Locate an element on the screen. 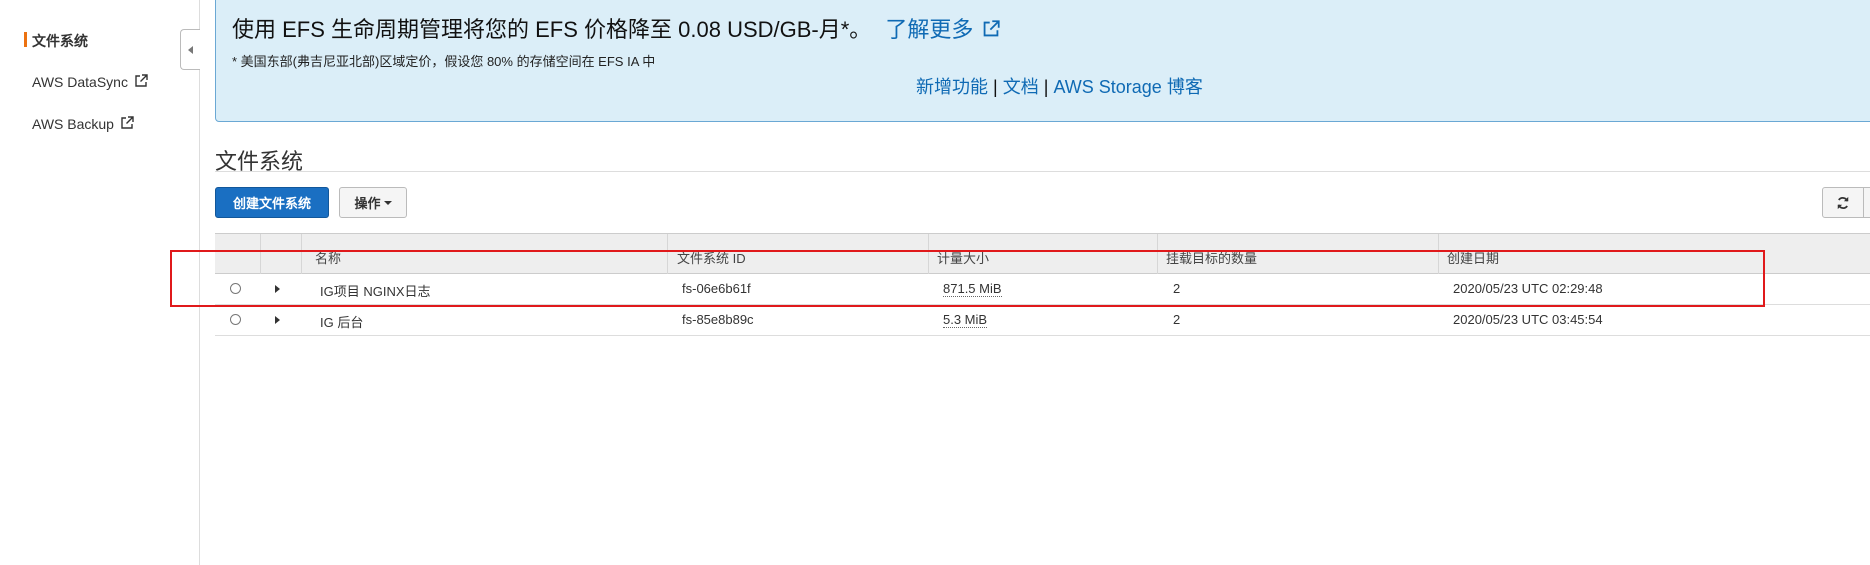  active-indicator is located at coordinates (25, 39).